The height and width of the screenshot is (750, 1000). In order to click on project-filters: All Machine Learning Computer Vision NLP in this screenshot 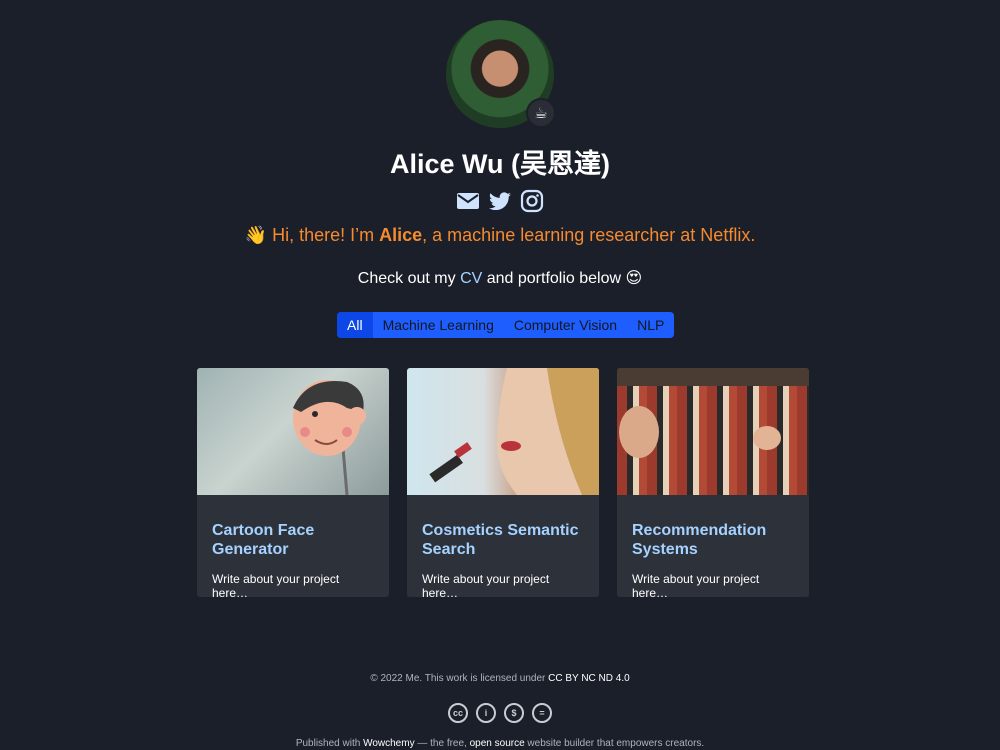, I will do `click(506, 325)`.